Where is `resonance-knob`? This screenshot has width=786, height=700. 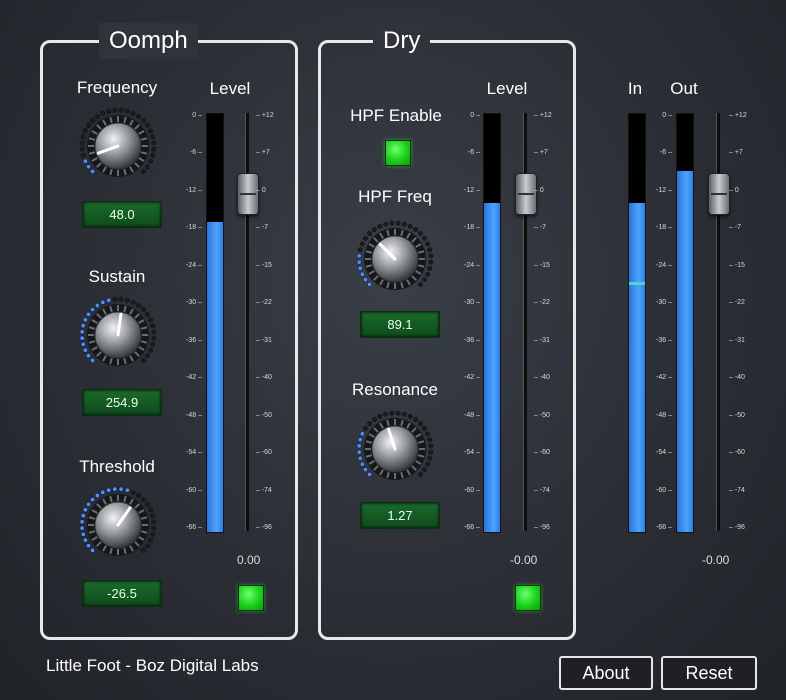
resonance-knob is located at coordinates (395, 449).